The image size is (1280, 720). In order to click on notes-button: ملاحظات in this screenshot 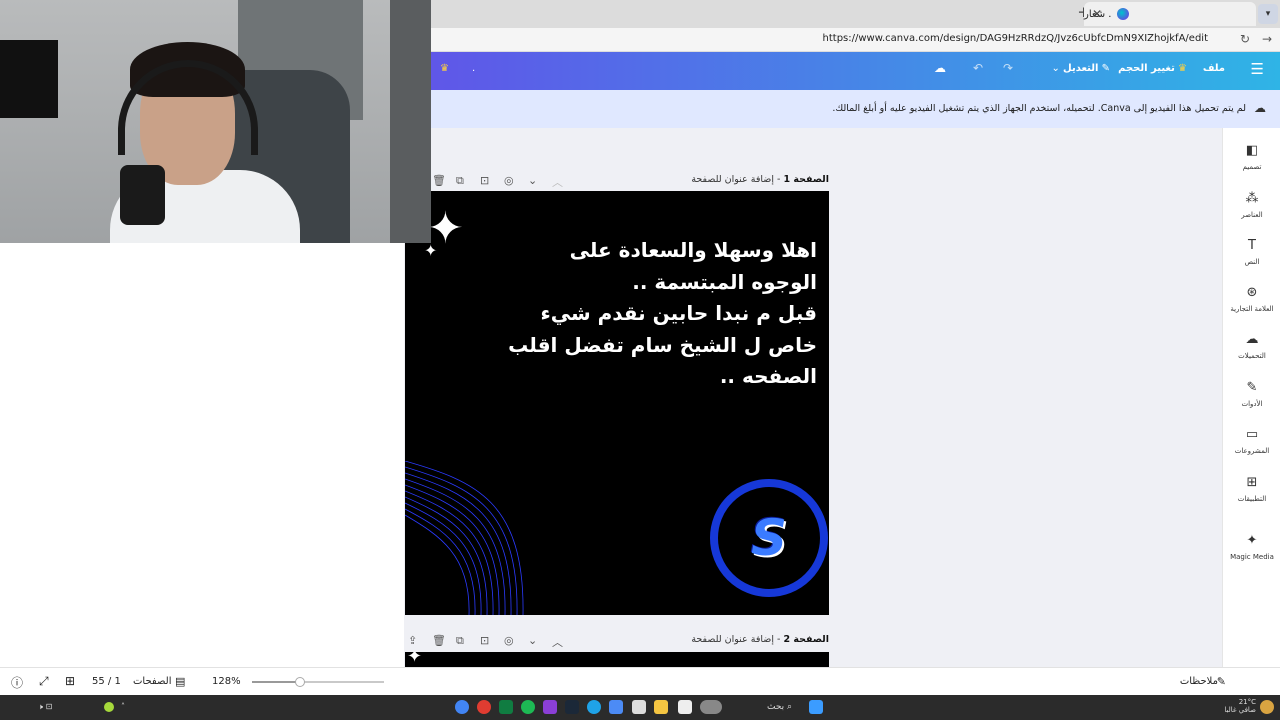, I will do `click(1199, 681)`.